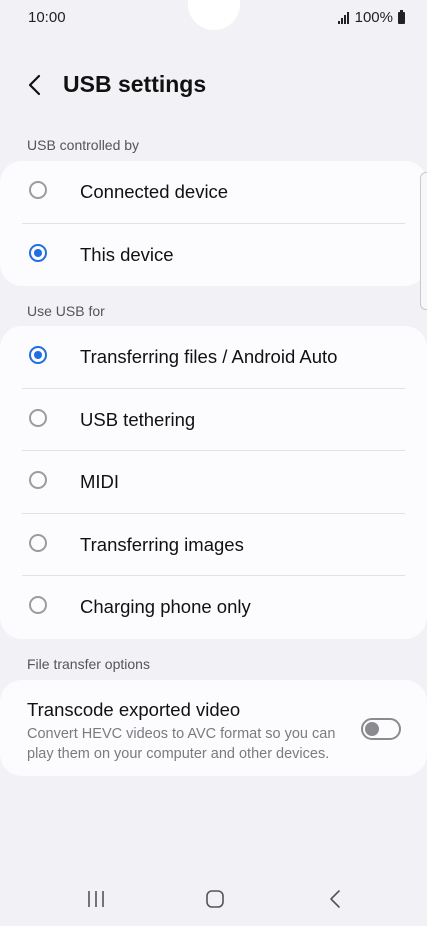 This screenshot has height=926, width=427. I want to click on option-transferring-files: Transferring files / Android Auto, so click(213, 357).